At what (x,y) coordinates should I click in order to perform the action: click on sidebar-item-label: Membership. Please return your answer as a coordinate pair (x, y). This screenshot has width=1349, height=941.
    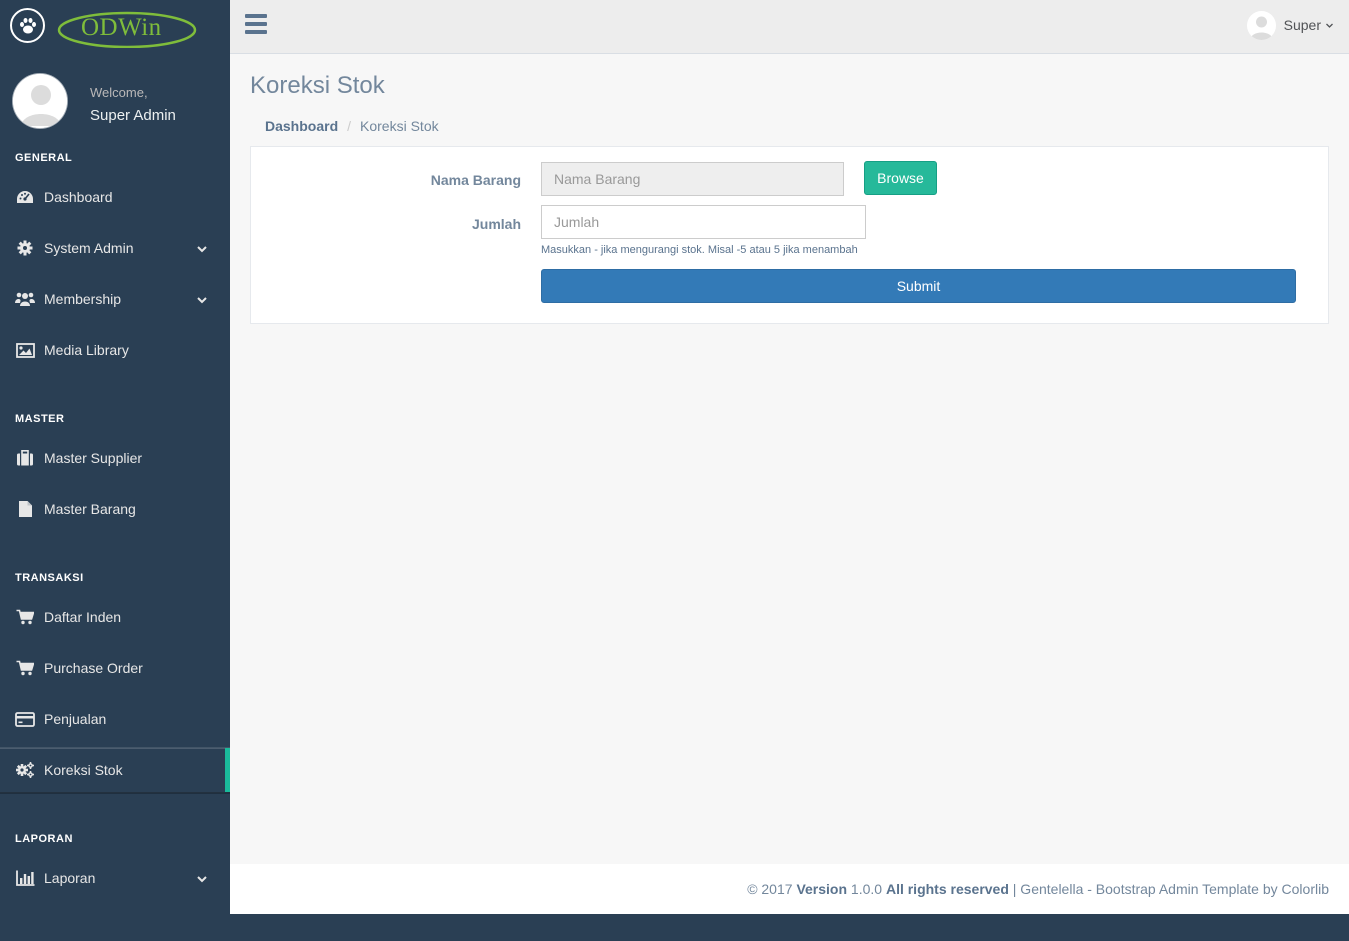
    Looking at the image, I should click on (83, 299).